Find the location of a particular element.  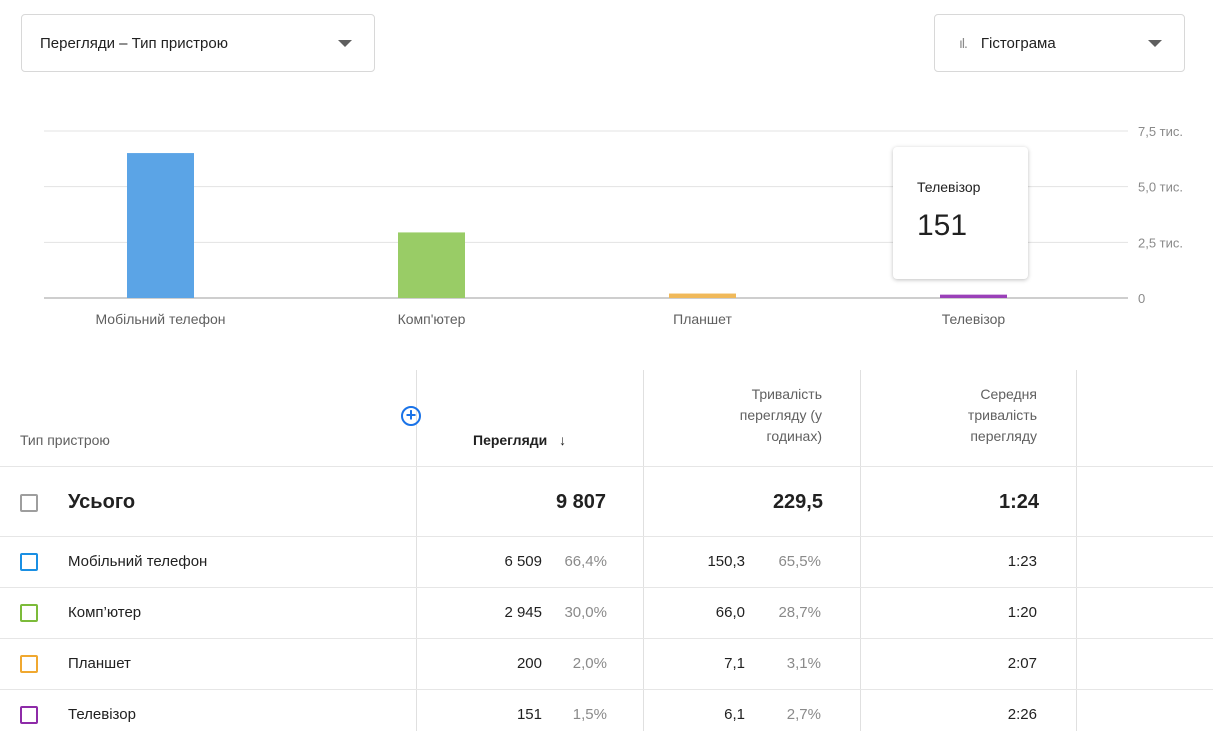

views-percent: 66,4% is located at coordinates (585, 561).